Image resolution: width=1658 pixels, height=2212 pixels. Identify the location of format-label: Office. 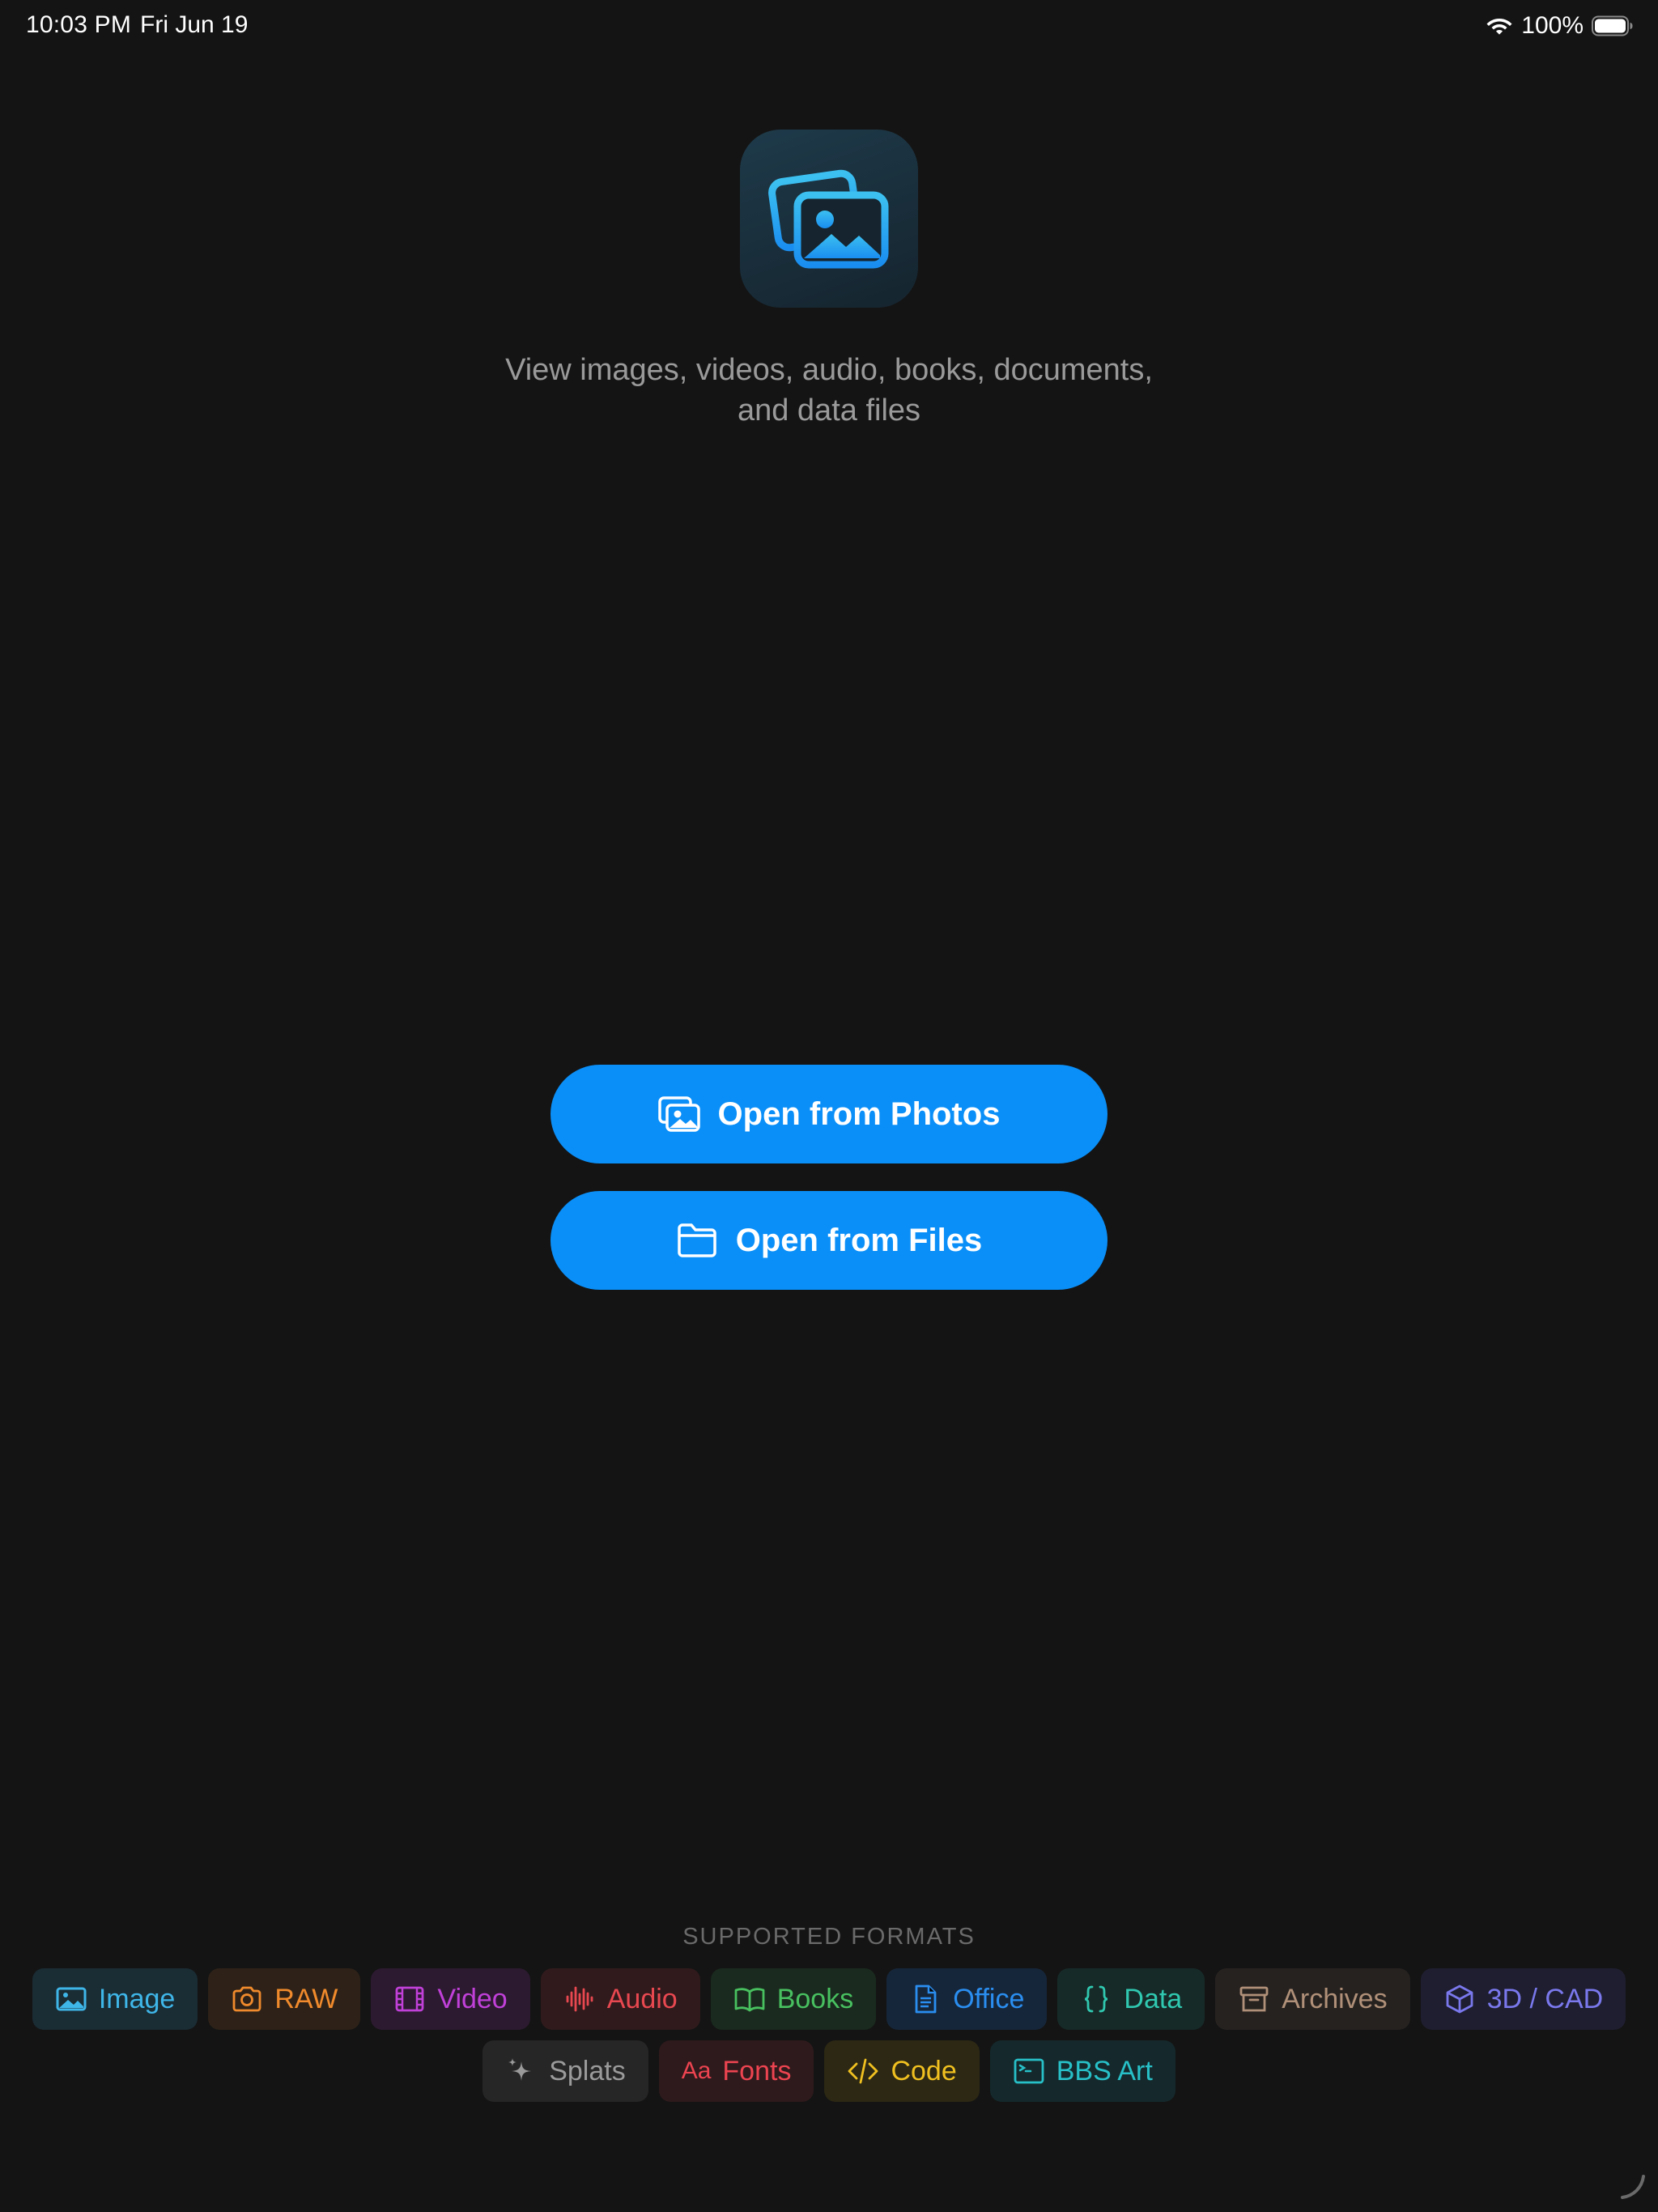
(989, 1998).